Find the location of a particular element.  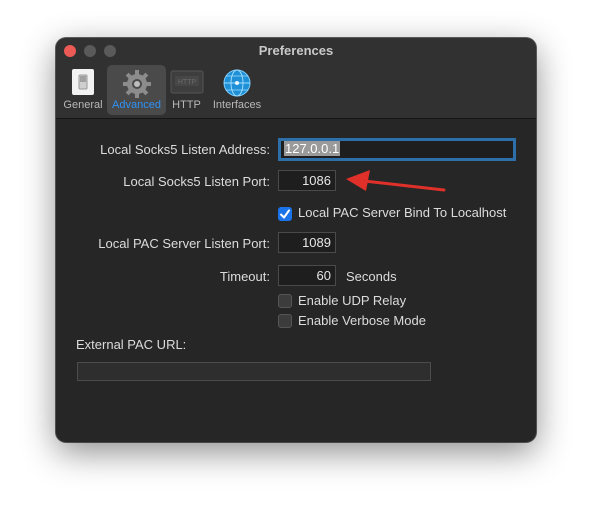

globe-icon is located at coordinates (237, 85).